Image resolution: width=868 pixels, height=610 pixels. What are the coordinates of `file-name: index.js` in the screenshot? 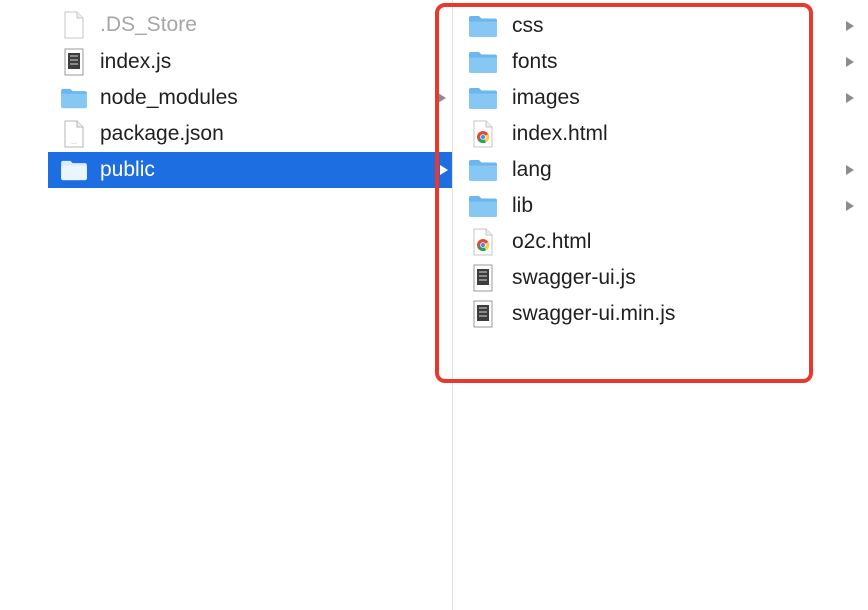 It's located at (136, 61).